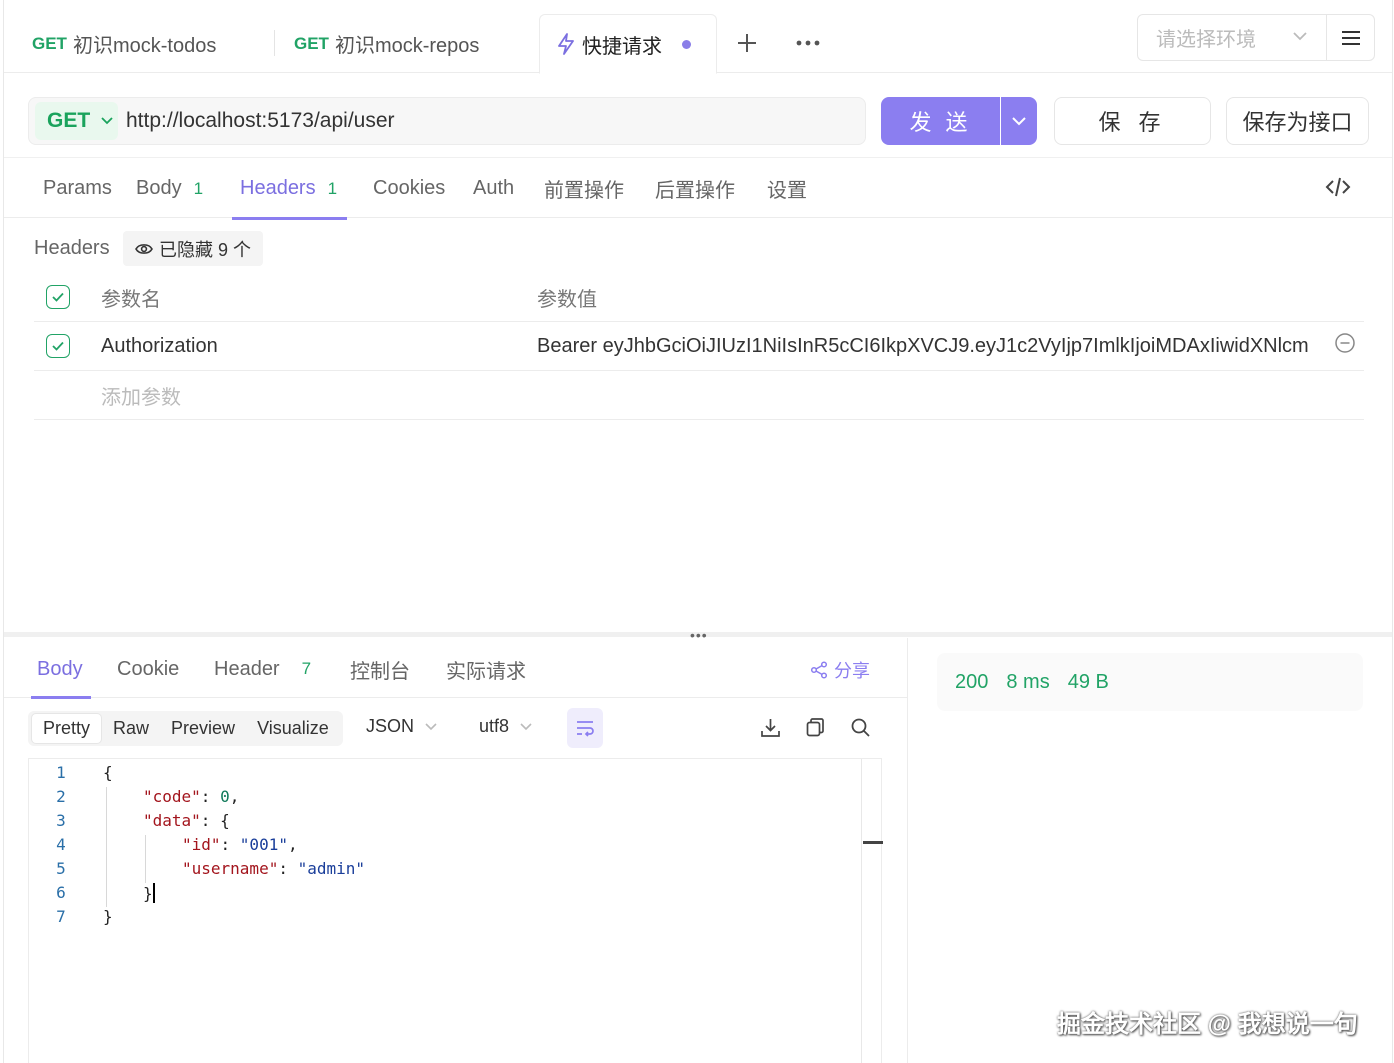 The height and width of the screenshot is (1063, 1394). I want to click on more-tabs-button, so click(808, 43).